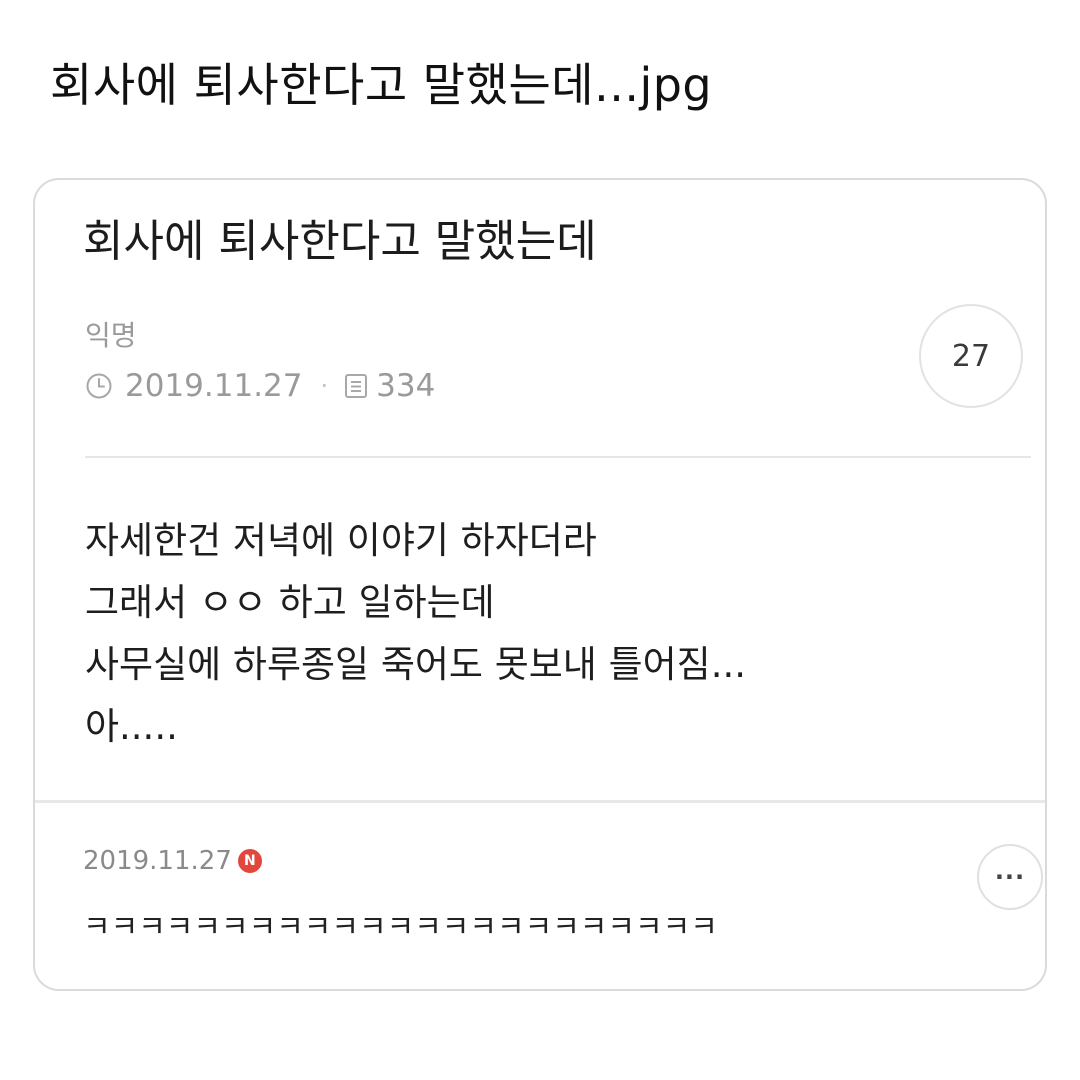 The width and height of the screenshot is (1080, 1080). I want to click on post-meta: 2019.11.27 · 334, so click(260, 386).